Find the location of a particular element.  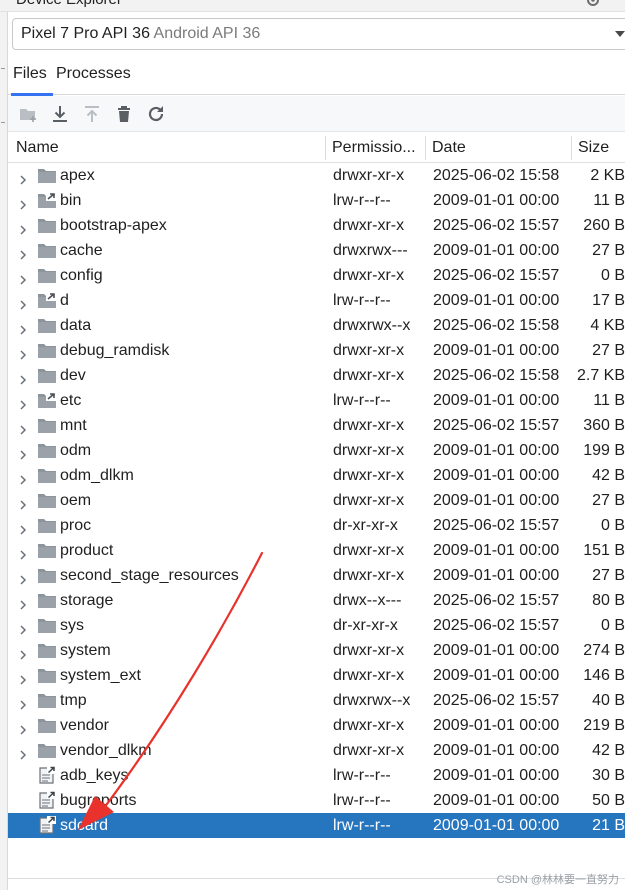

table-row: data drwxrwx--x 2025-06-02 15:58 4 KB is located at coordinates (316, 325).